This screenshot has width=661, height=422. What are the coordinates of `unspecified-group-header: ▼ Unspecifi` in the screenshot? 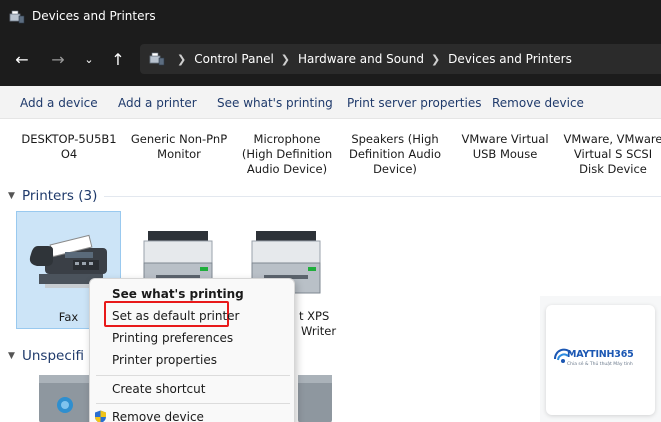 It's located at (46, 356).